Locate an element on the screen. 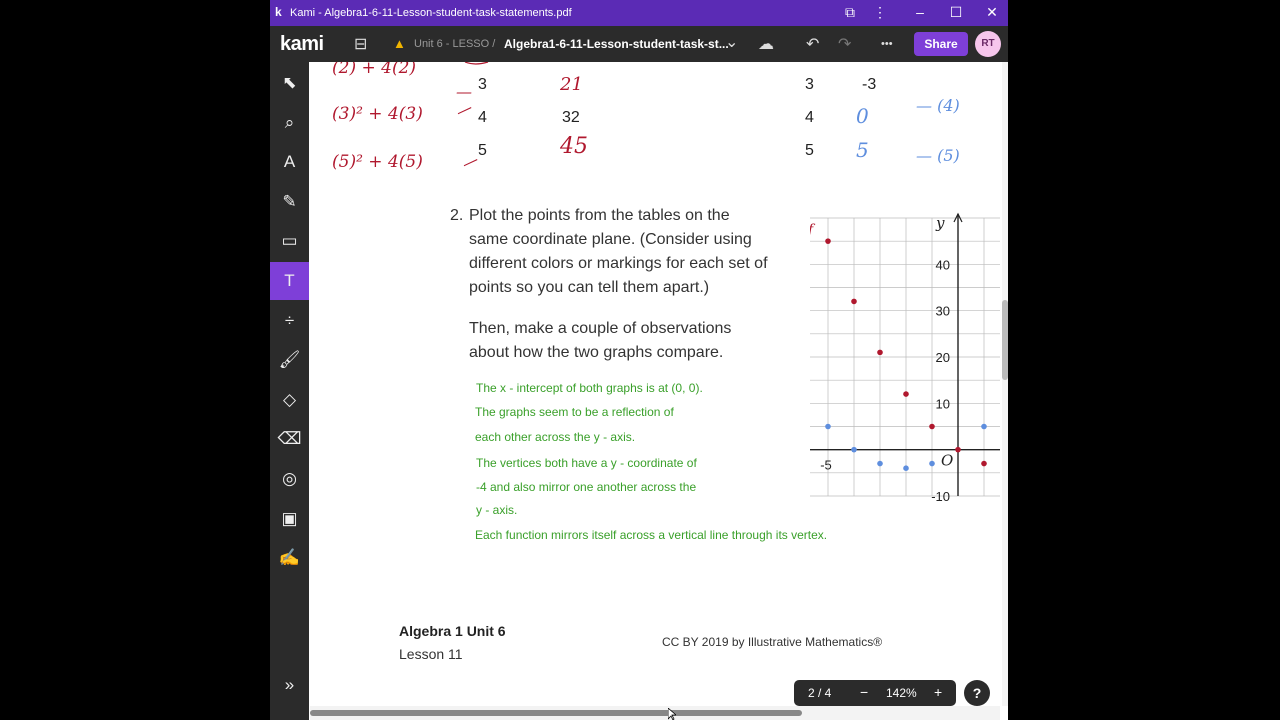 This screenshot has height=720, width=1280. red-expression-1: (2) + 4(2) is located at coordinates (374, 70).